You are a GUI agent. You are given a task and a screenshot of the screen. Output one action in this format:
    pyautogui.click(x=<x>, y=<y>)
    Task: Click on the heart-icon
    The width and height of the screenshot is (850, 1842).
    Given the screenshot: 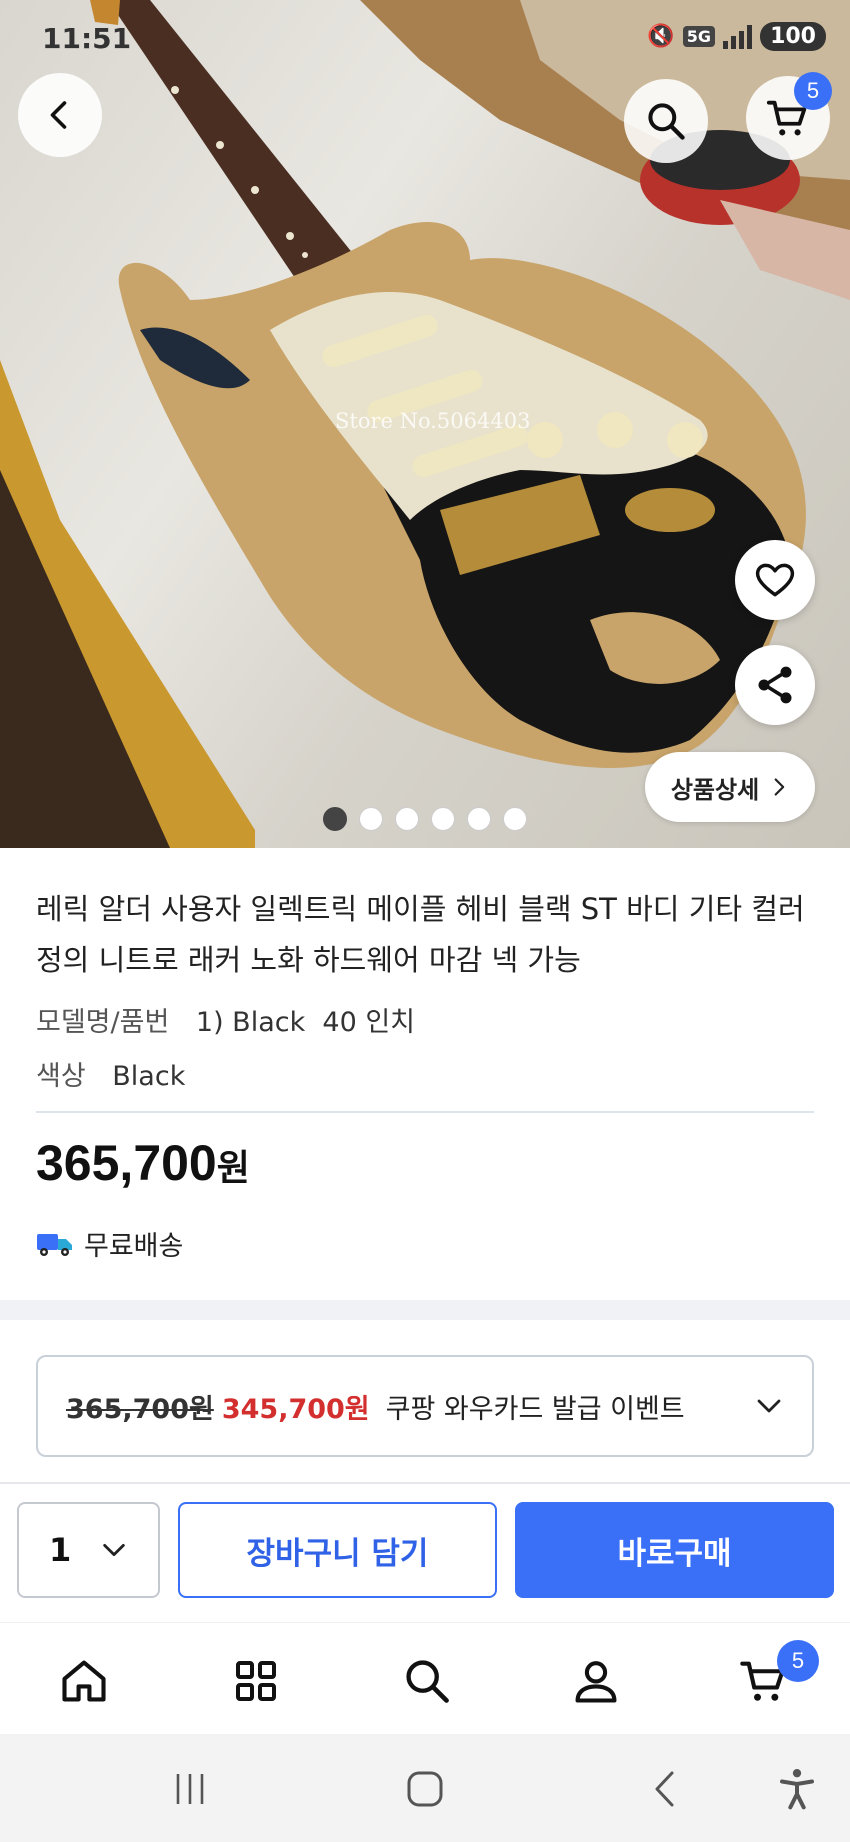 What is the action you would take?
    pyautogui.click(x=775, y=580)
    